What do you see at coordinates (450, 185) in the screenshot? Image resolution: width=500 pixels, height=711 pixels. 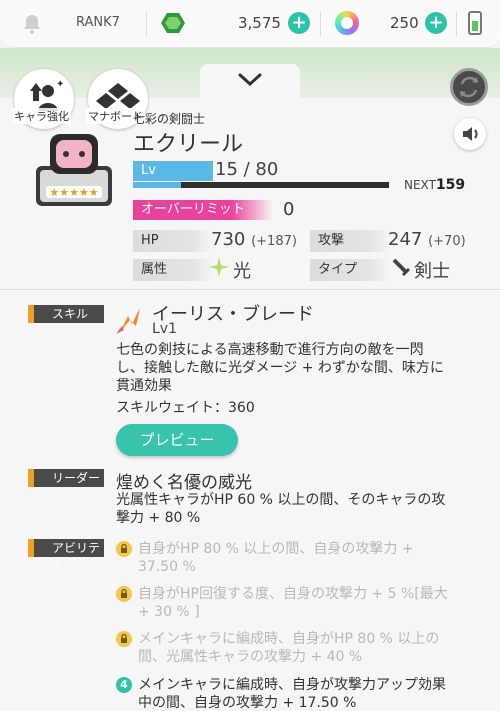 I see `next-value: 159` at bounding box center [450, 185].